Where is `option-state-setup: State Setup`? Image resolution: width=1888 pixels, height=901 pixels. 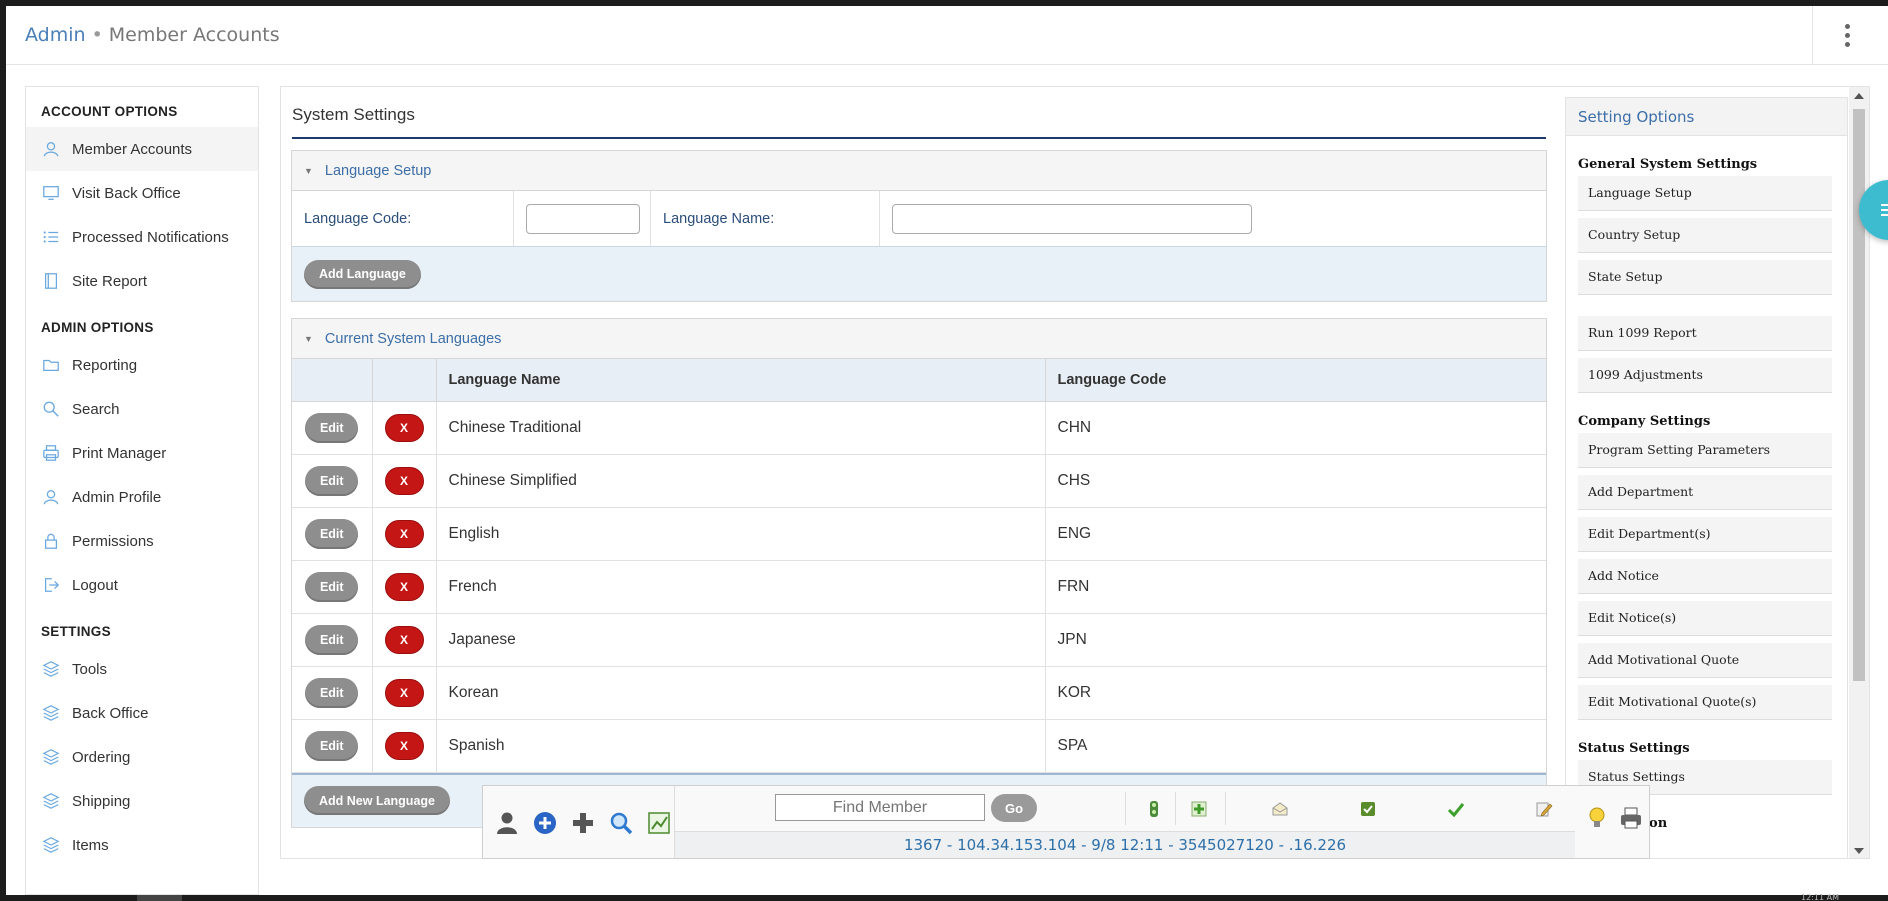 option-state-setup: State Setup is located at coordinates (1705, 277).